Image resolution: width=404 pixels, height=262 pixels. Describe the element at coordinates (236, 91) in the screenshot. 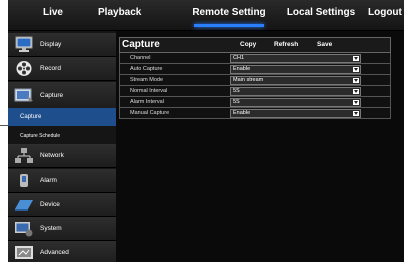

I see `normal-interval-value: 5S` at that location.